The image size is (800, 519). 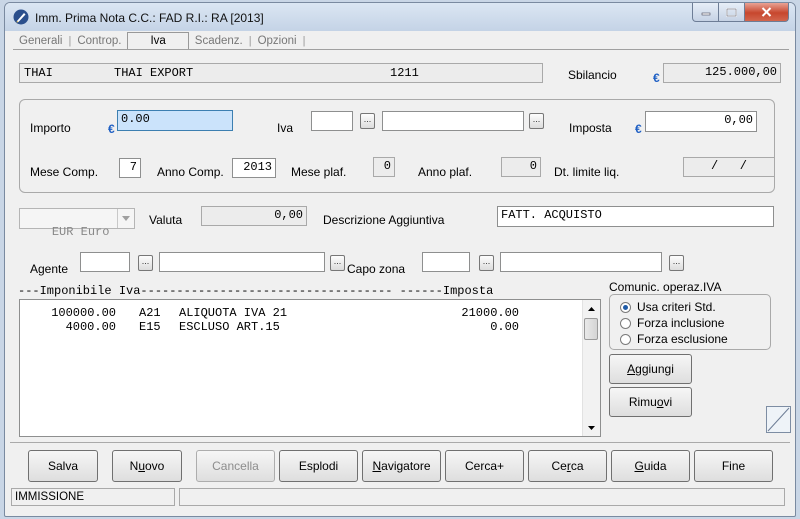 I want to click on cerca-button: Cerca, so click(x=567, y=466).